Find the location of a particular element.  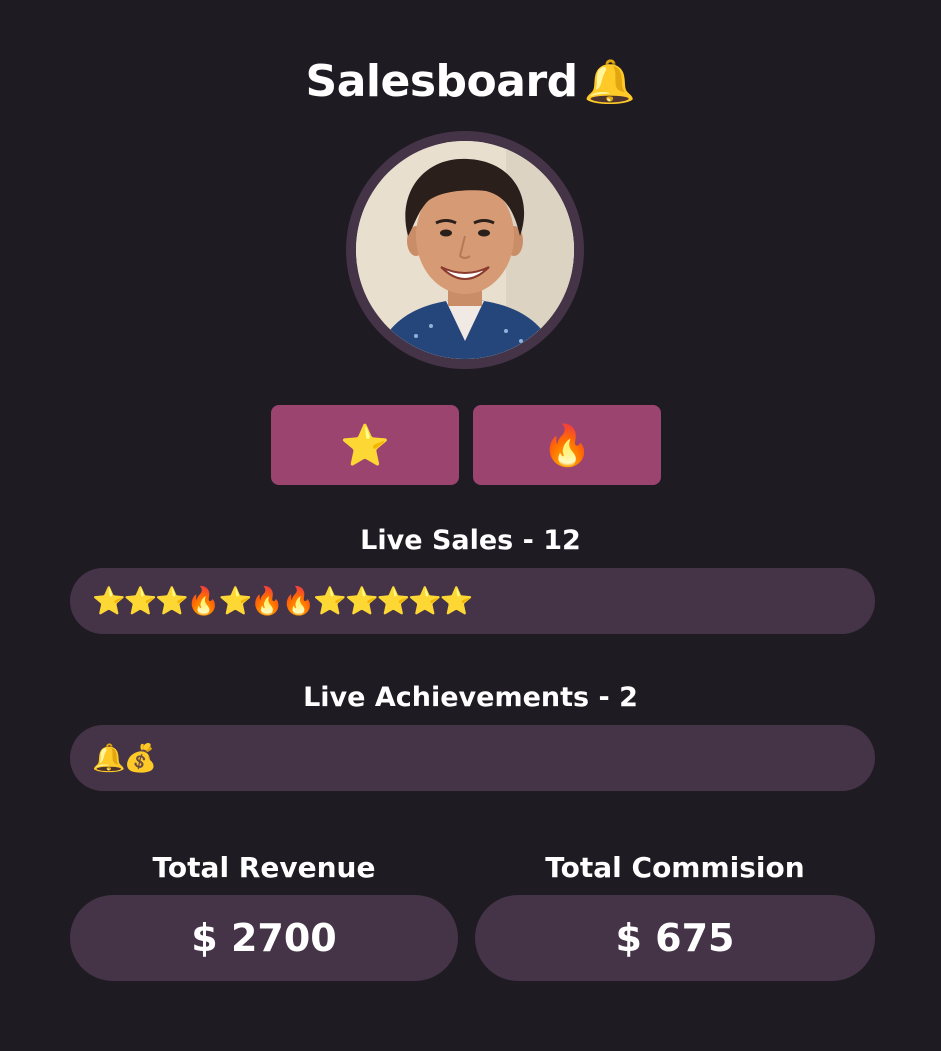

live-achievements-icons: 🔔💰 is located at coordinates (124, 758).